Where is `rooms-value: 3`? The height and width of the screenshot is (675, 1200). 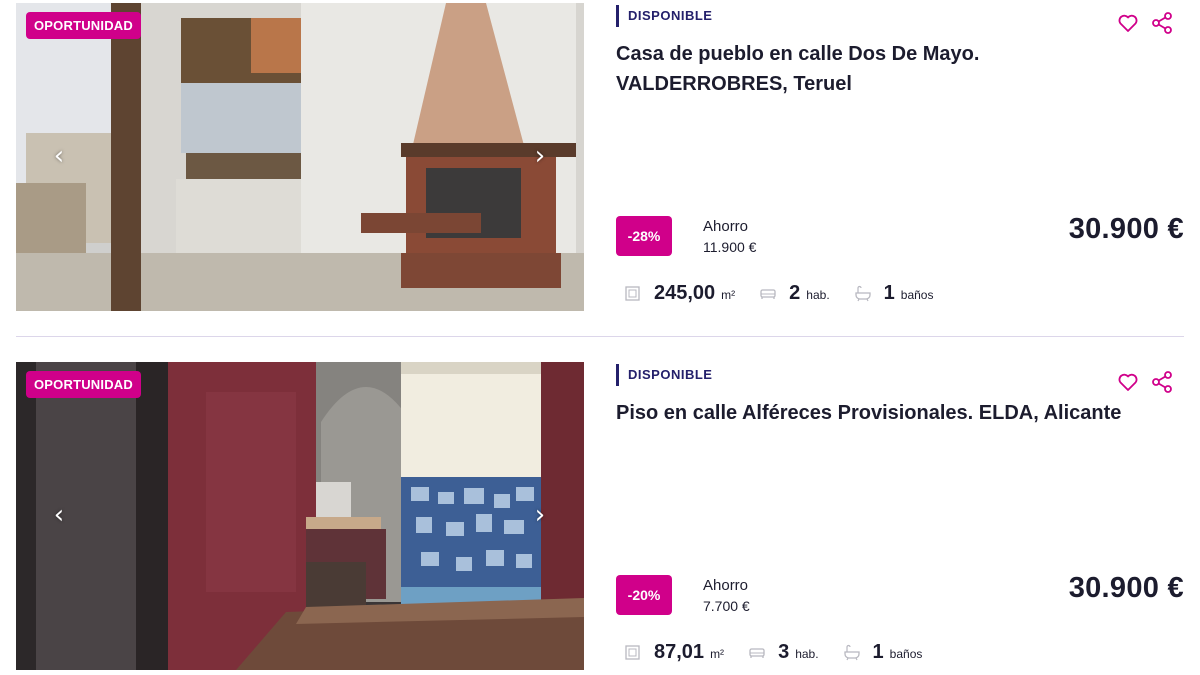
rooms-value: 3 is located at coordinates (784, 651).